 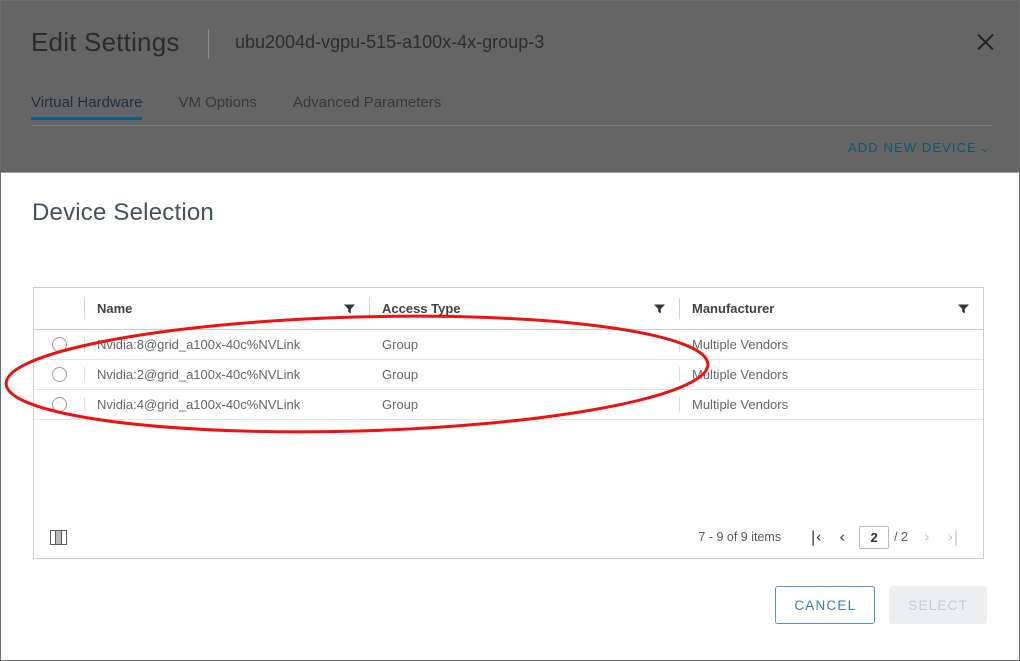 I want to click on table-header-select, so click(x=59, y=308).